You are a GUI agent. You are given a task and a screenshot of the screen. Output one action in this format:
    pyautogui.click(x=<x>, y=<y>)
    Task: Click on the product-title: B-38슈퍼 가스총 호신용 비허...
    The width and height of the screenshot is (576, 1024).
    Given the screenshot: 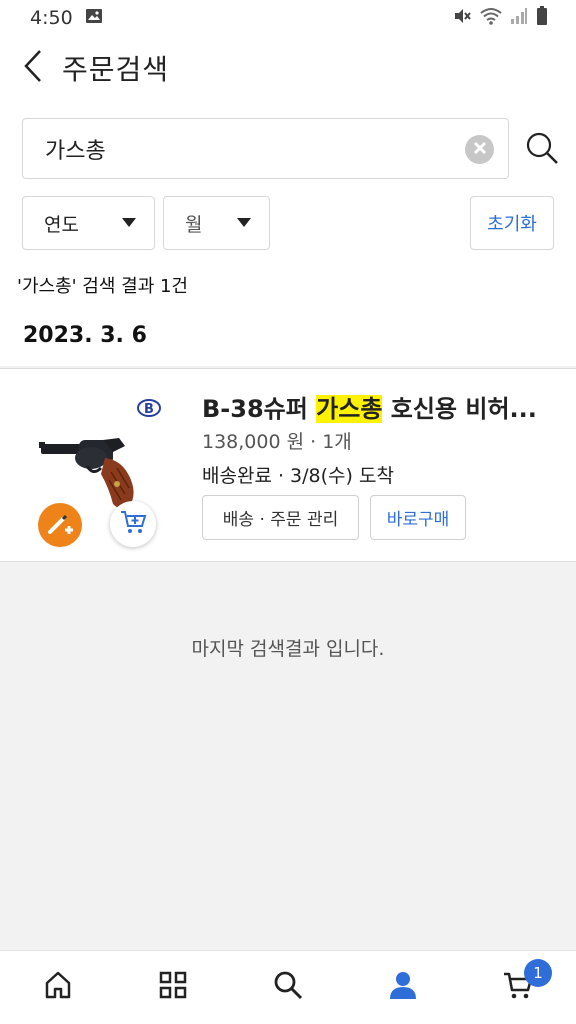 What is the action you would take?
    pyautogui.click(x=380, y=406)
    